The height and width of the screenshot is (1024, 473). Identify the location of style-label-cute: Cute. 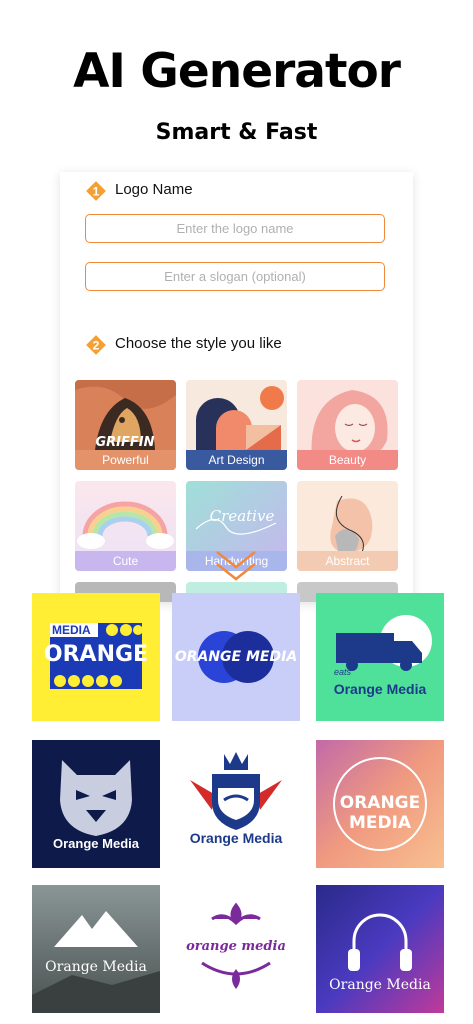
(125, 561).